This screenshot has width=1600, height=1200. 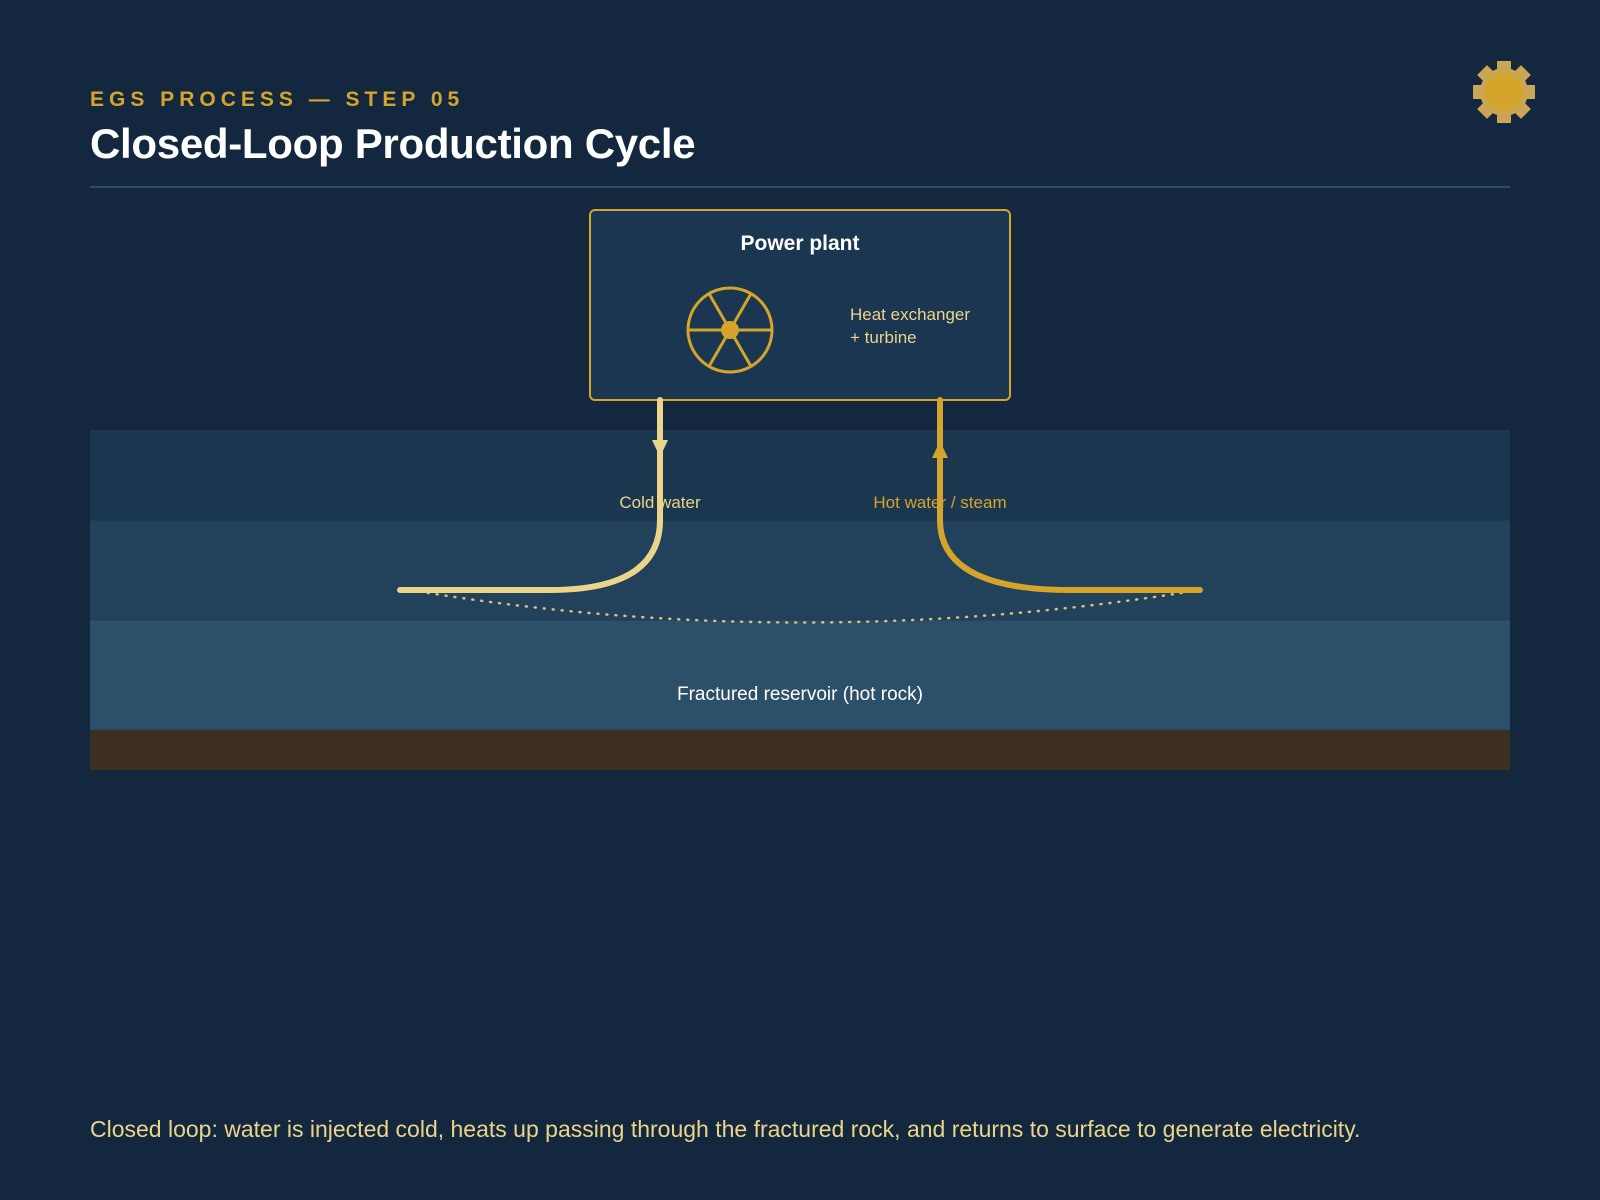 What do you see at coordinates (883, 337) in the screenshot?
I see `turbine-label: + turbine` at bounding box center [883, 337].